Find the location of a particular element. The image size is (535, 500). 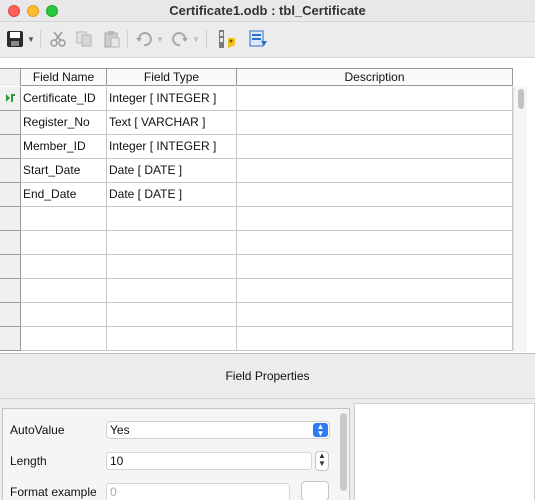

column-header-row: Field Name Field Type Description is located at coordinates (256, 77).